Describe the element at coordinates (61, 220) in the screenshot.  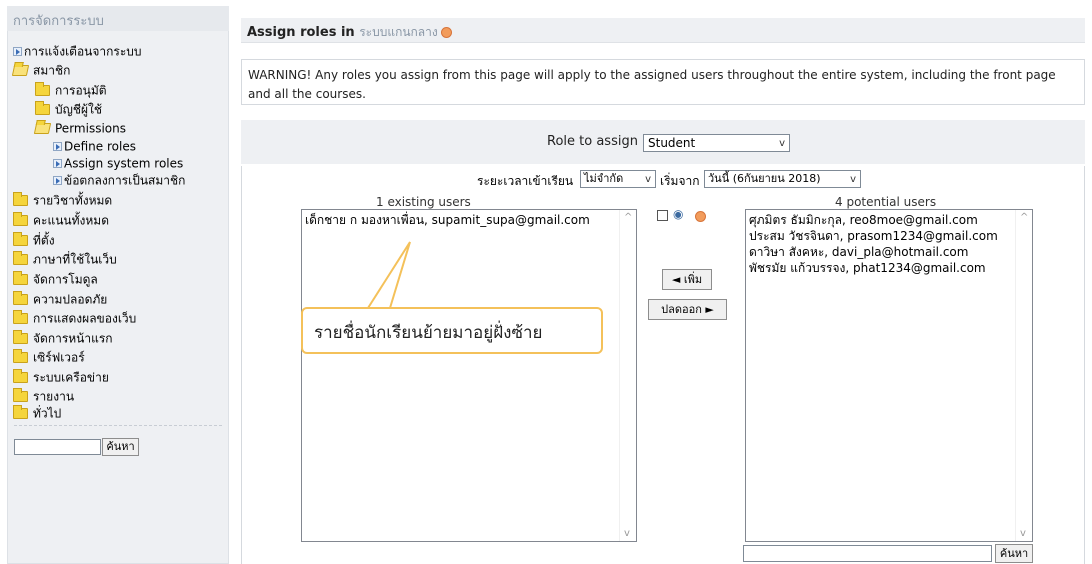
I see `sidebar-item-grades: คะแนนทั้งหมด` at that location.